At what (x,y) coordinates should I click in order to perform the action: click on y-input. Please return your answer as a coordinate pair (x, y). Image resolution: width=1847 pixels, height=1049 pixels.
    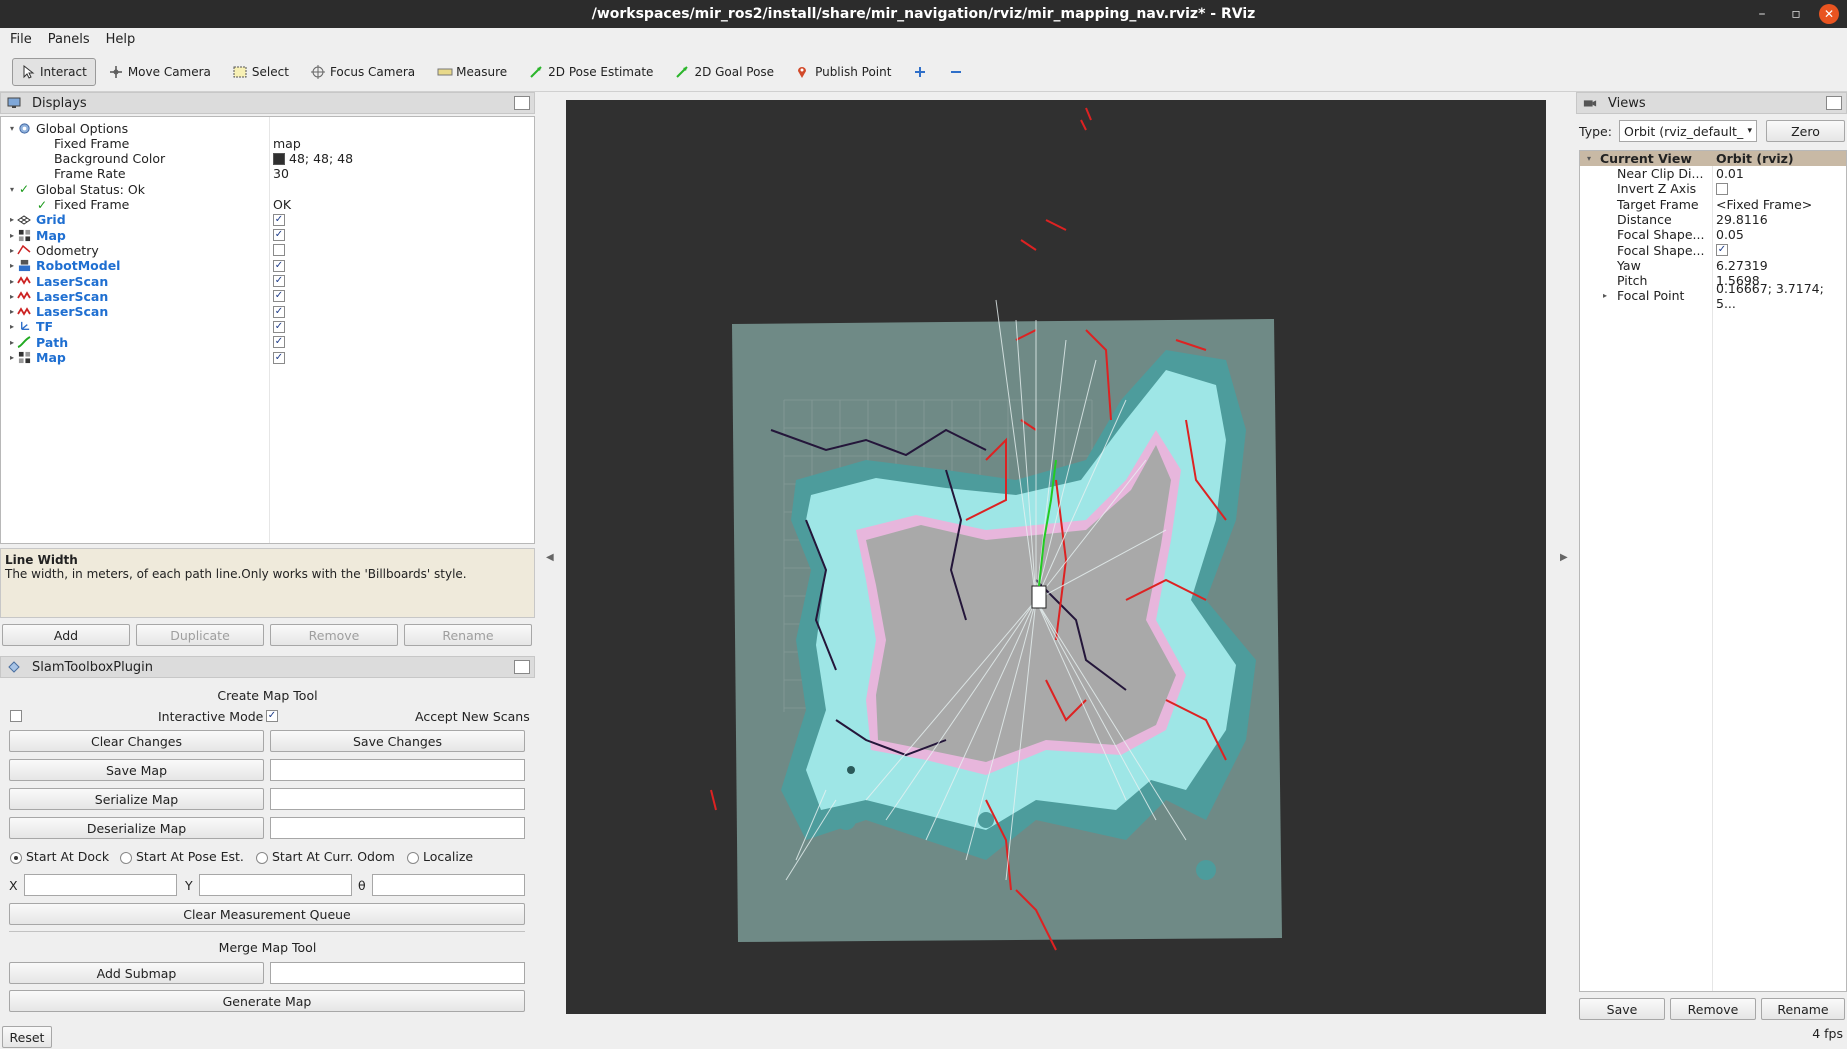
    Looking at the image, I should click on (275, 885).